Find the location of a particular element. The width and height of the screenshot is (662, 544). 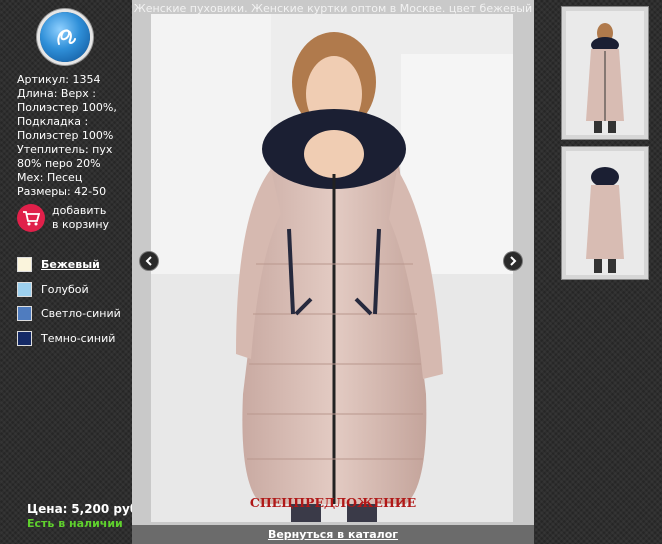

color-option-navy: Темно-синий is located at coordinates (69, 338).